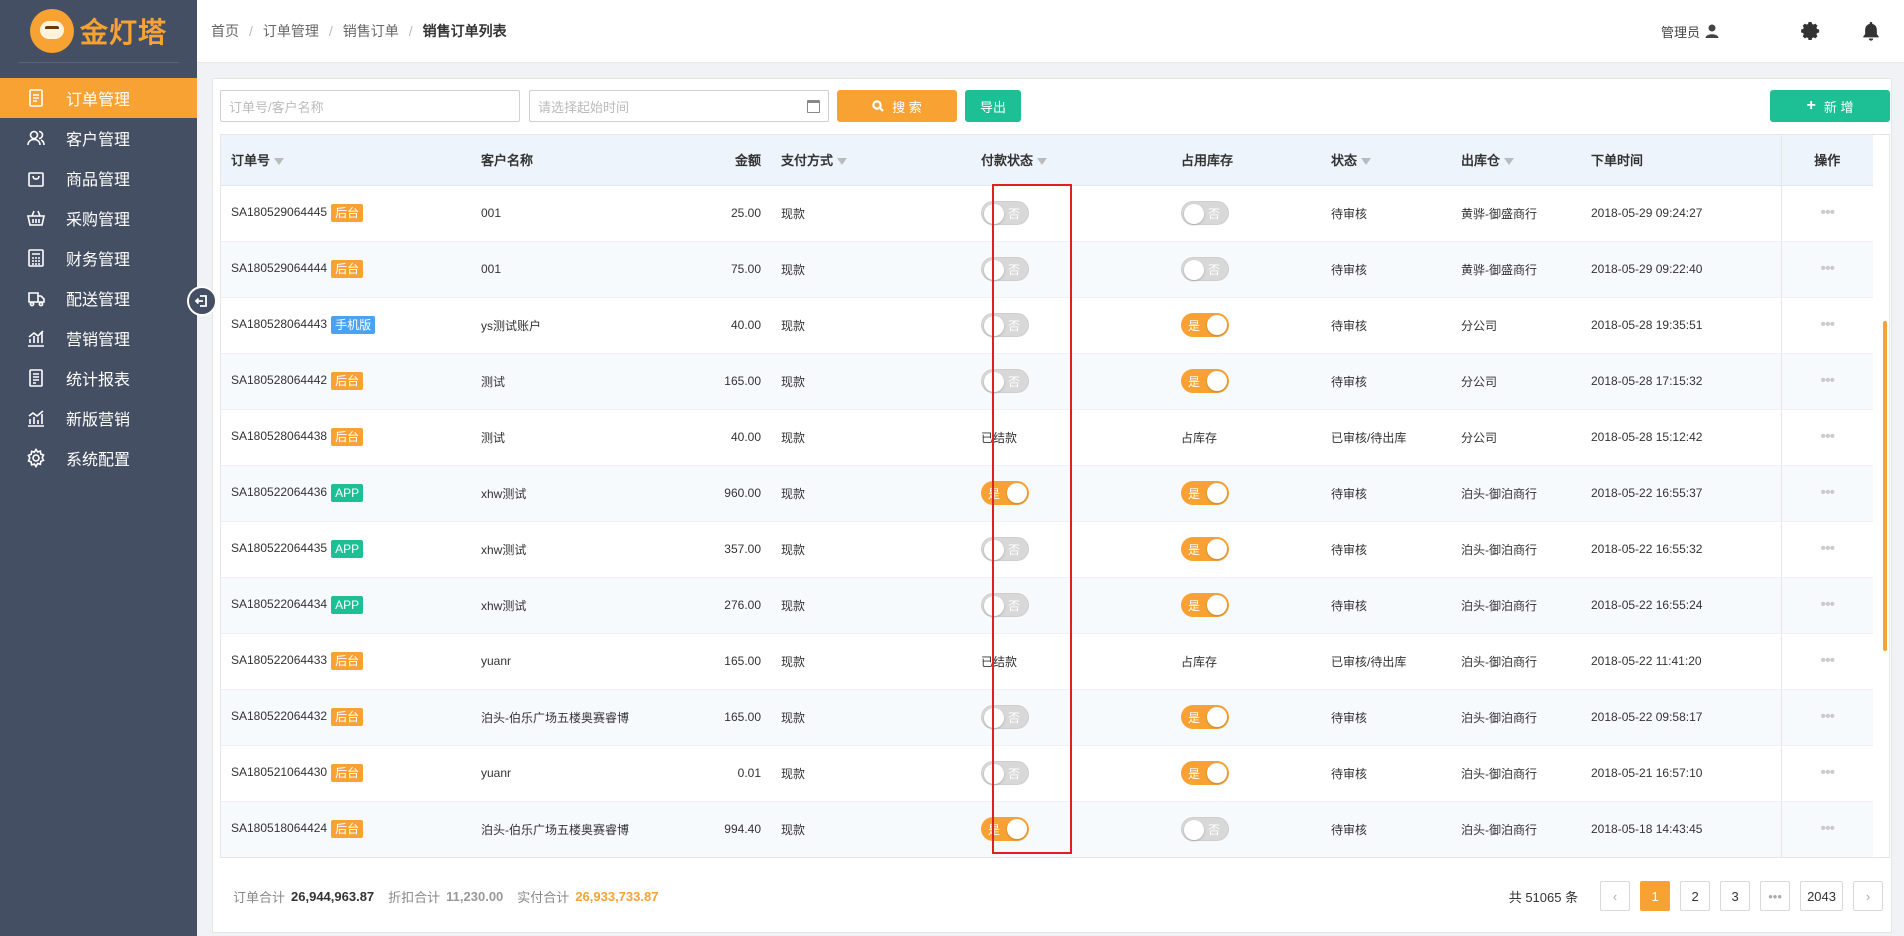 The width and height of the screenshot is (1904, 936). I want to click on col-payment: 支付方式, so click(871, 160).